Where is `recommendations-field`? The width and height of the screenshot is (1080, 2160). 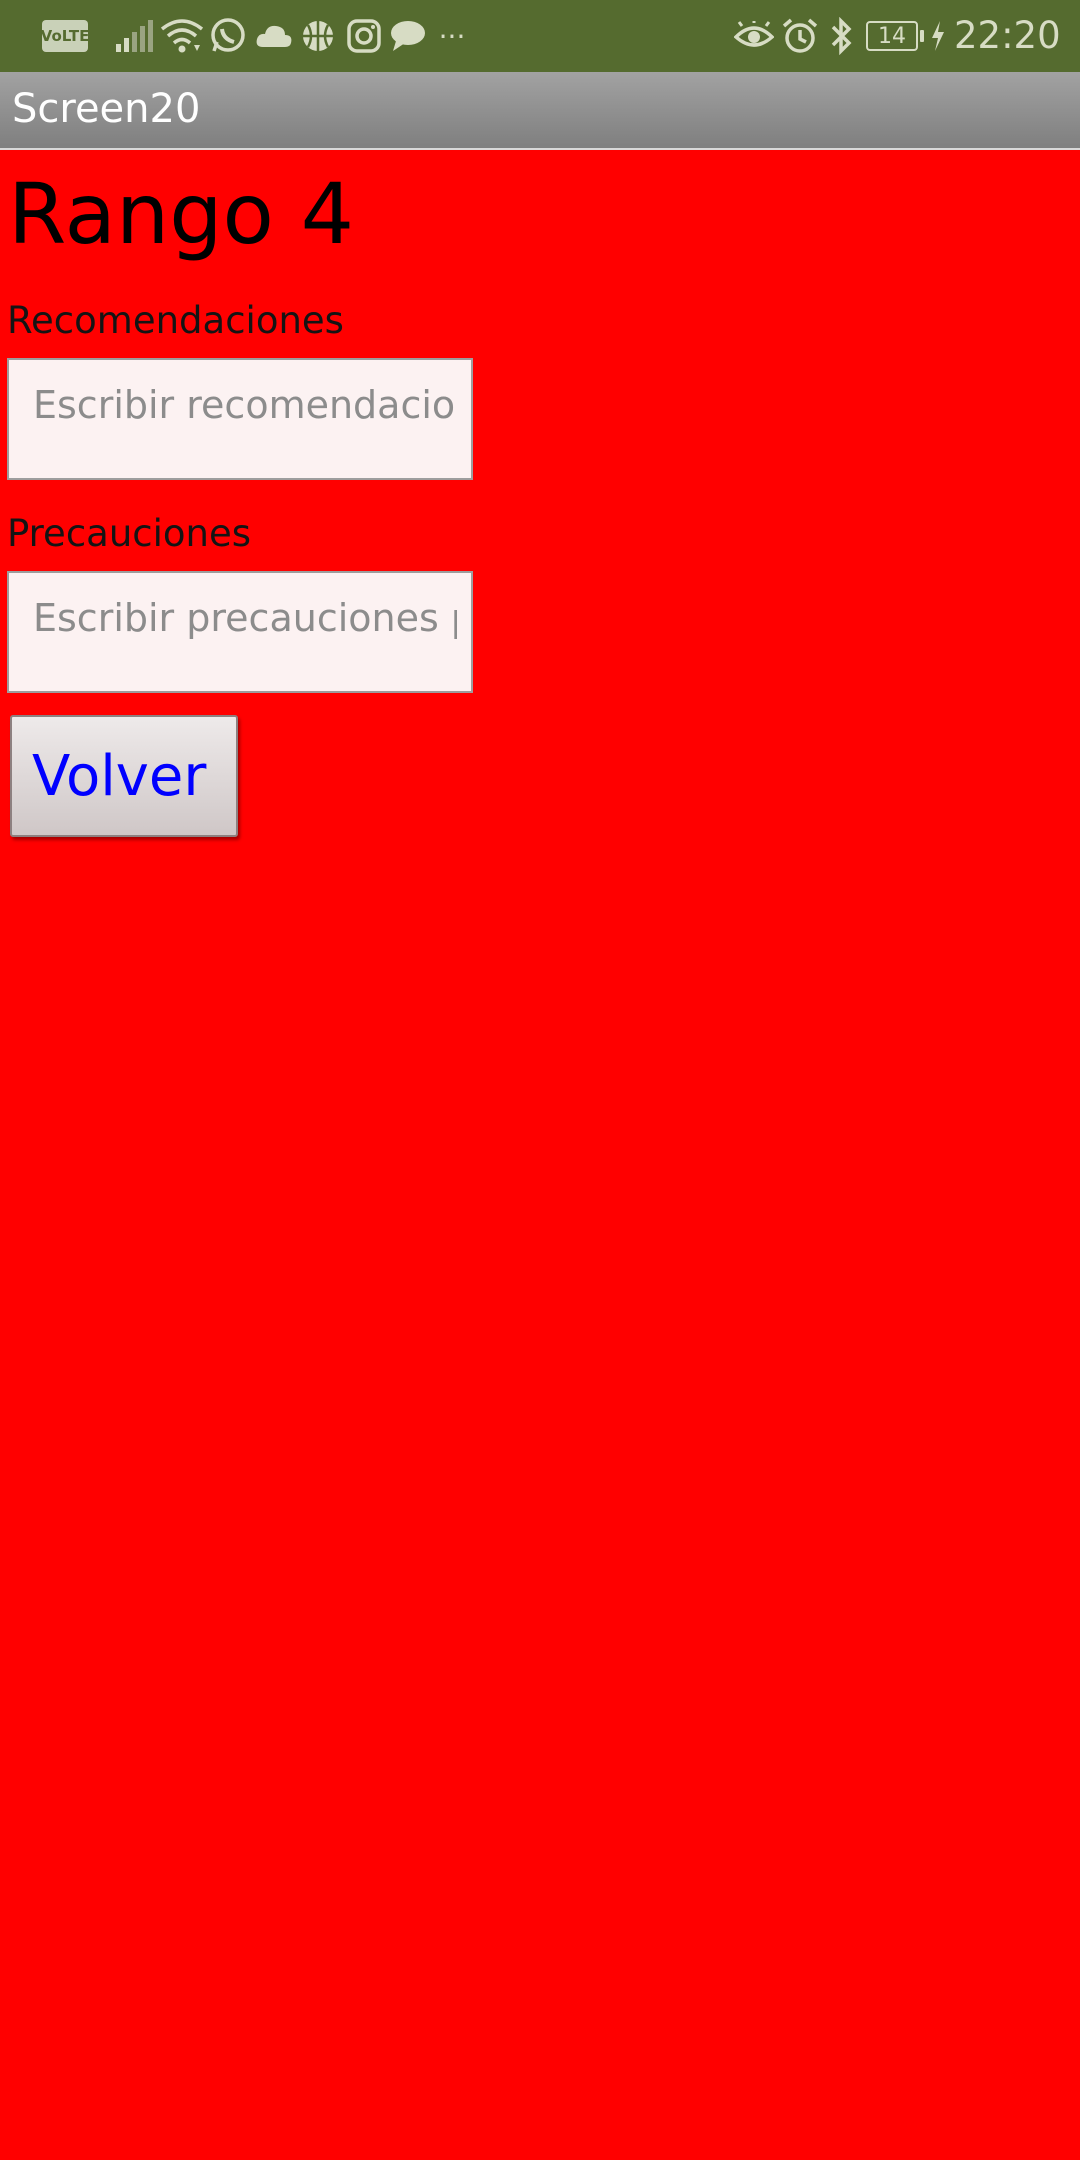 recommendations-field is located at coordinates (240, 419).